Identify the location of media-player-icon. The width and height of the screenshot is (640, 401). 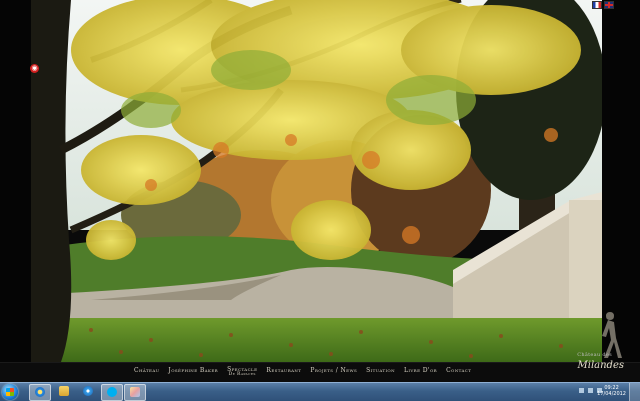
(88, 391).